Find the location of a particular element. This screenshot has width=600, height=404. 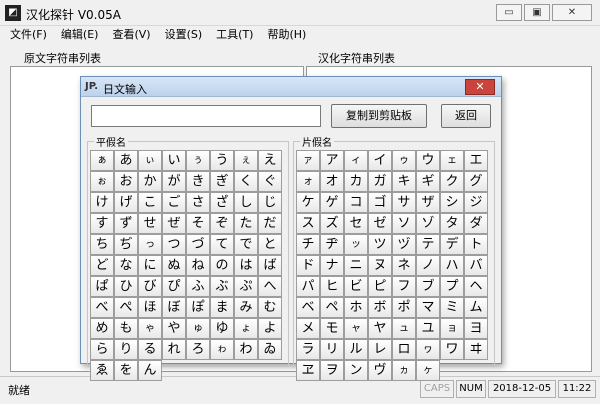

dialog-close-button: ✕ is located at coordinates (480, 87).